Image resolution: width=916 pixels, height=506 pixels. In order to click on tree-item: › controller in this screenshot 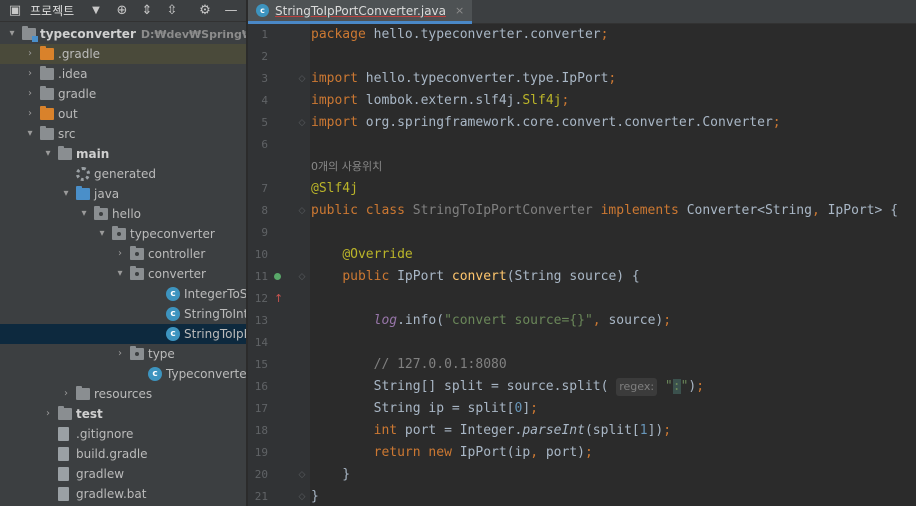, I will do `click(123, 254)`.